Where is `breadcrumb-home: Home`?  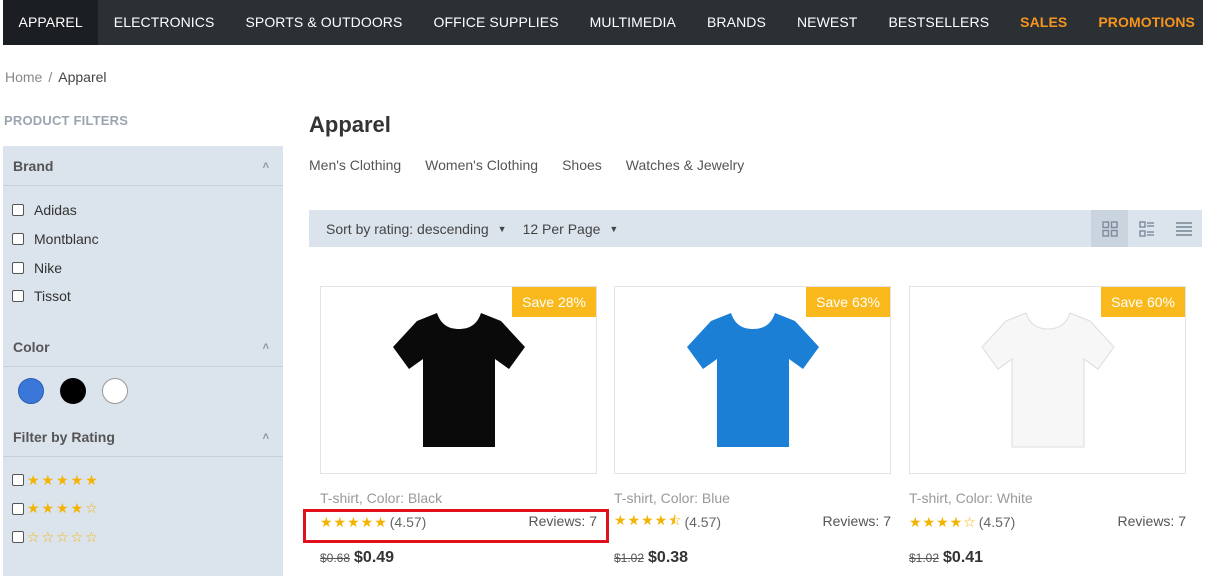 breadcrumb-home: Home is located at coordinates (23, 77).